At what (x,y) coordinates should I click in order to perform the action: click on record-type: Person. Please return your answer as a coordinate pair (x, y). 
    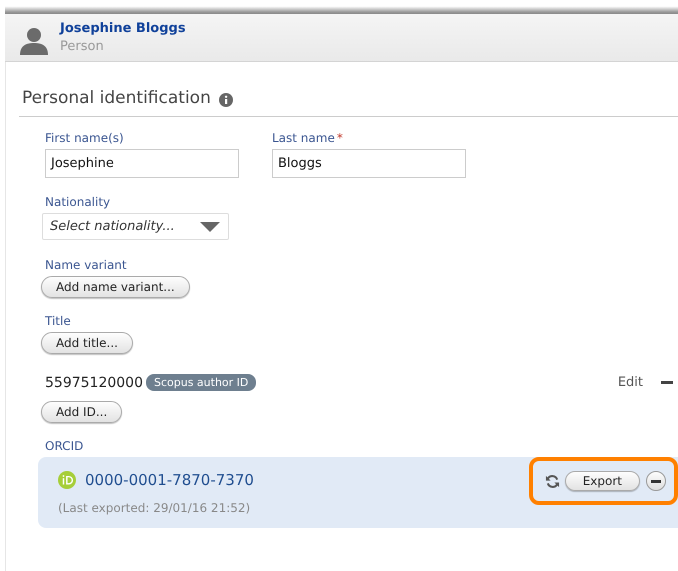
    Looking at the image, I should click on (82, 46).